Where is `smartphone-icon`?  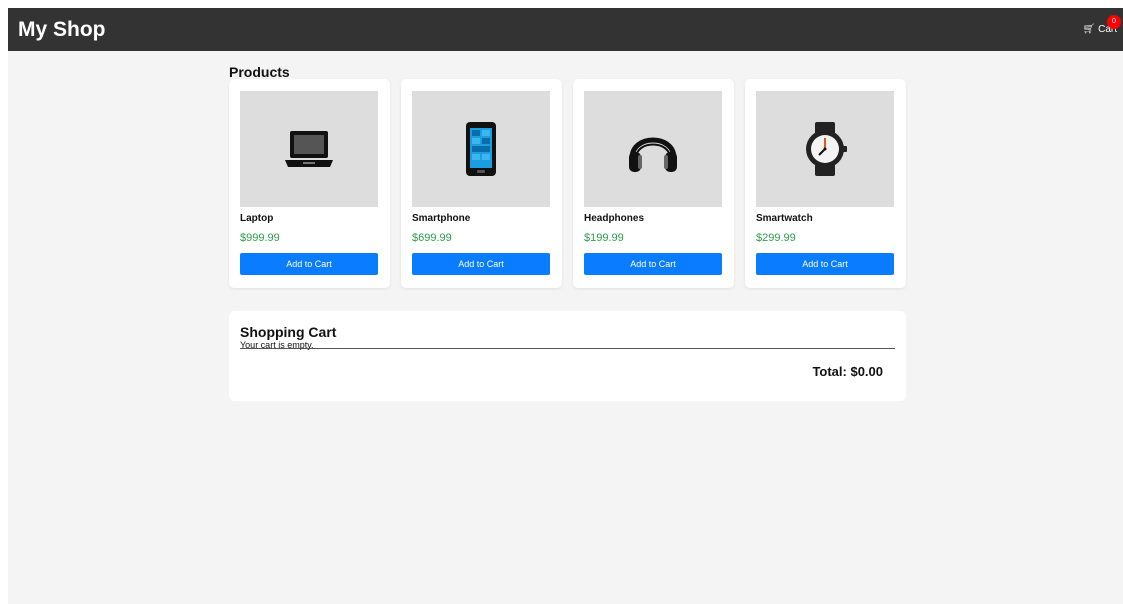 smartphone-icon is located at coordinates (481, 149).